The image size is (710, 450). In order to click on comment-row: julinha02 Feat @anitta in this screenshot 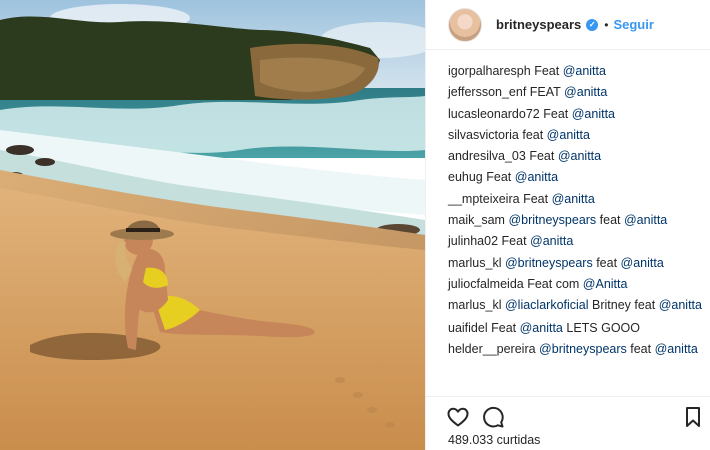, I will do `click(575, 241)`.